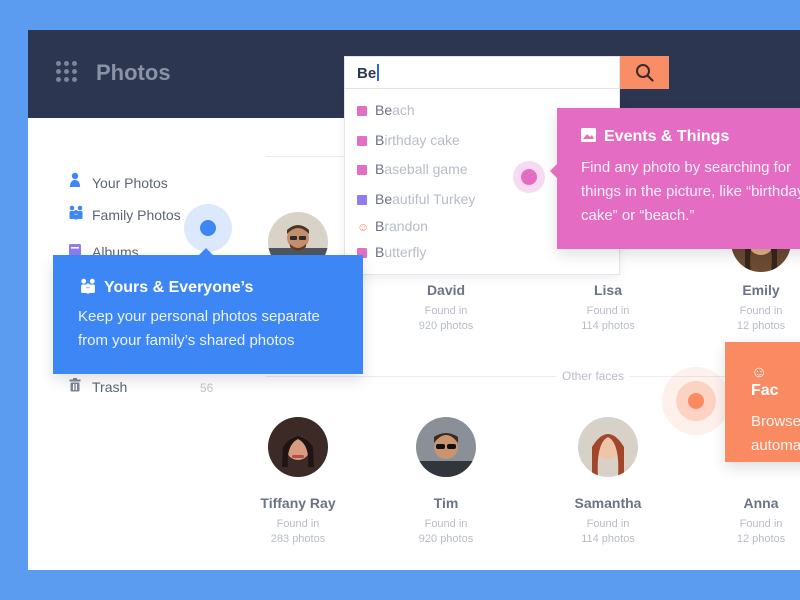  What do you see at coordinates (136, 215) in the screenshot?
I see `sidebar-item-label: Family Photos` at bounding box center [136, 215].